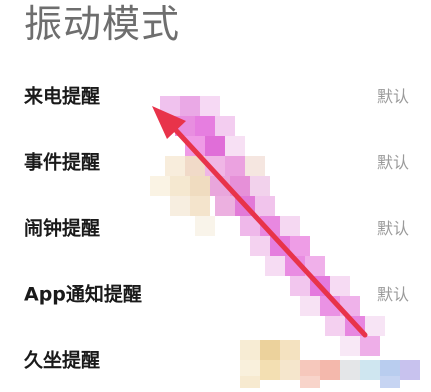 Image resolution: width=431 pixels, height=392 pixels. Describe the element at coordinates (62, 96) in the screenshot. I see `setting-label: 来电提醒` at that location.